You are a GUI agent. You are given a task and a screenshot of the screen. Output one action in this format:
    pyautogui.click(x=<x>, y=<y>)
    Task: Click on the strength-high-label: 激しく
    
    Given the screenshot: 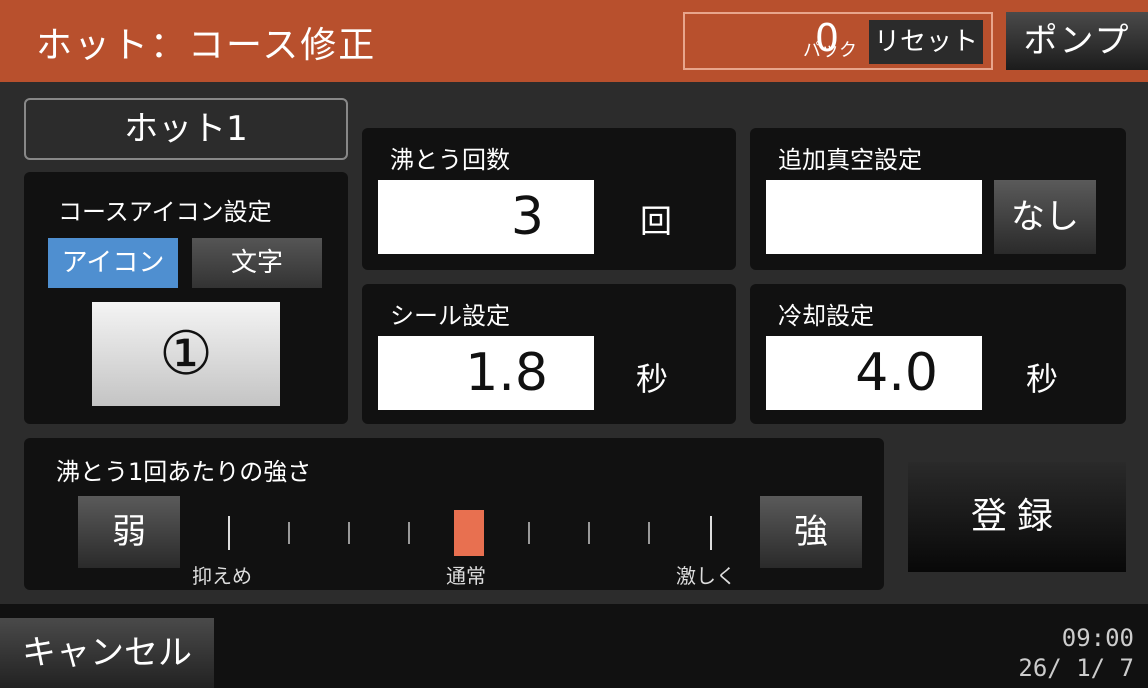 What is the action you would take?
    pyautogui.click(x=706, y=576)
    